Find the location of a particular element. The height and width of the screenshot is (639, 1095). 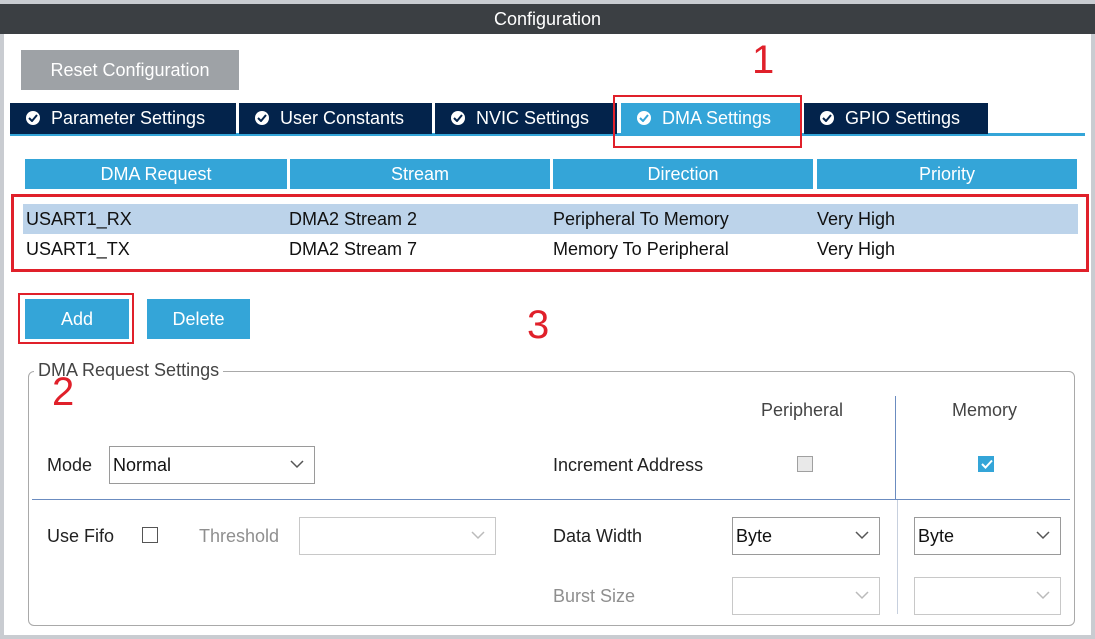

increment-memory-checkbox is located at coordinates (986, 464).